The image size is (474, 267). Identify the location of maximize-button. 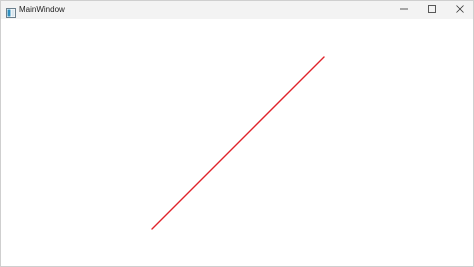
(432, 10).